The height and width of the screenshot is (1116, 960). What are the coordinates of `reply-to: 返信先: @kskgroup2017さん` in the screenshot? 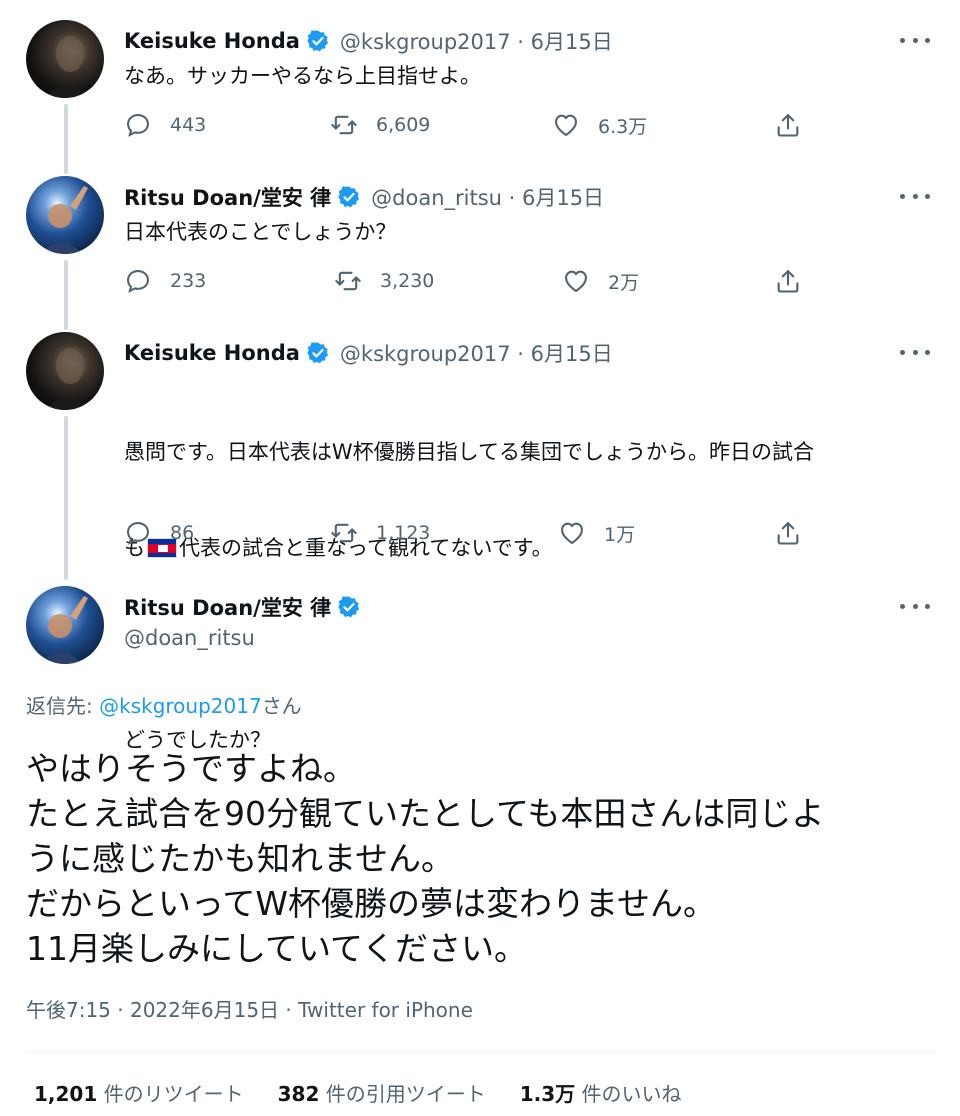 It's located at (164, 704).